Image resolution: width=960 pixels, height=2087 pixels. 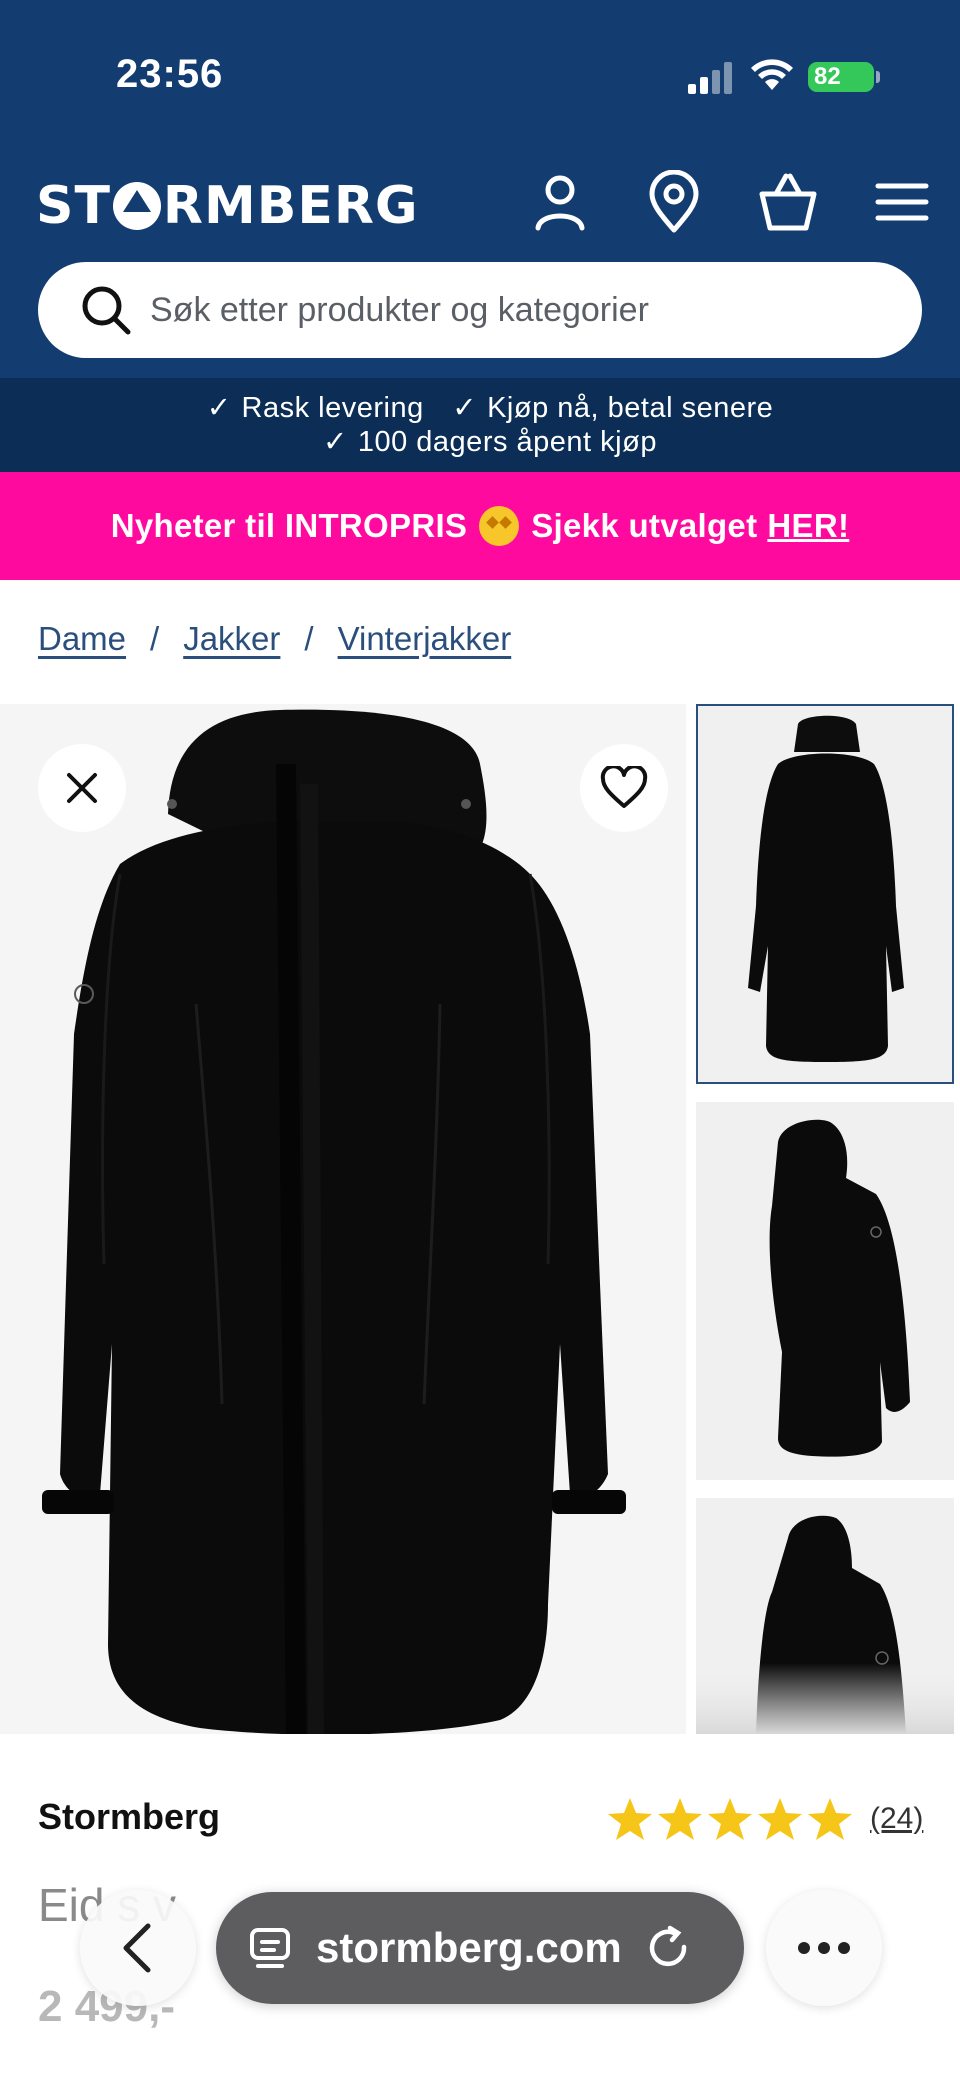 I want to click on account-icon, so click(x=560, y=202).